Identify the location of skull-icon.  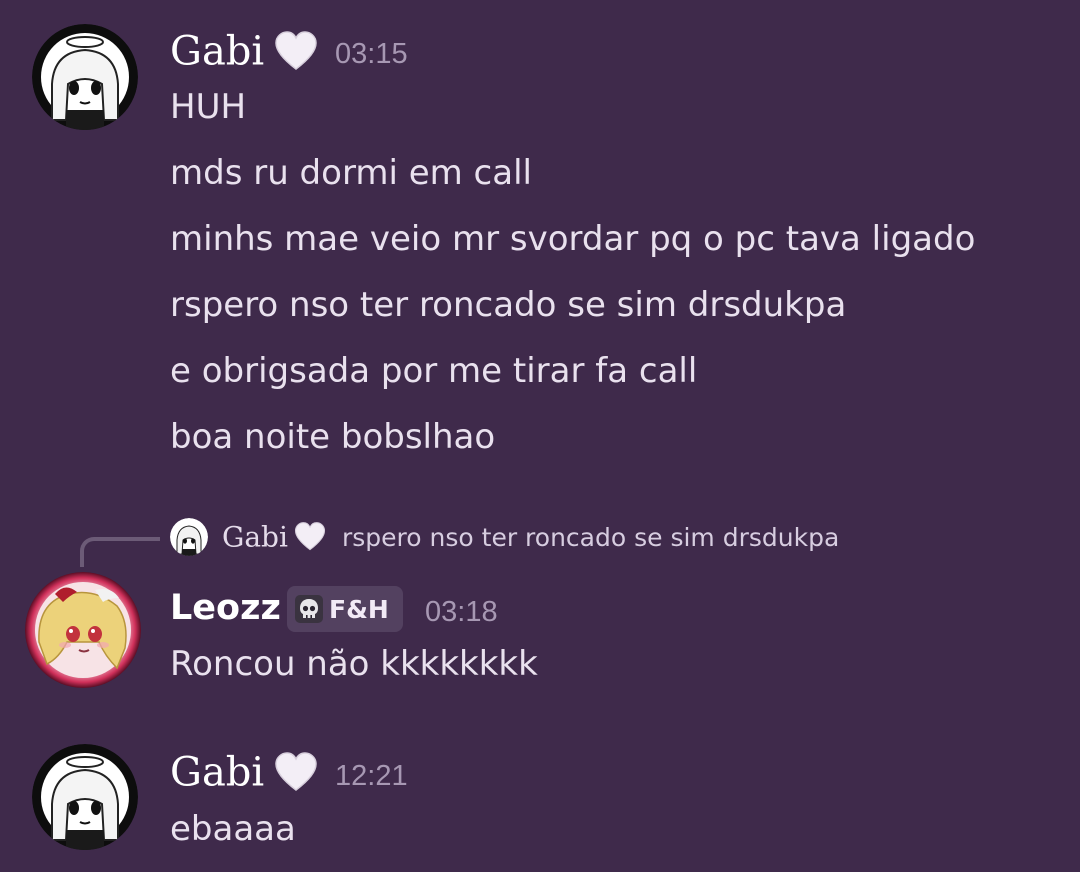
(309, 609).